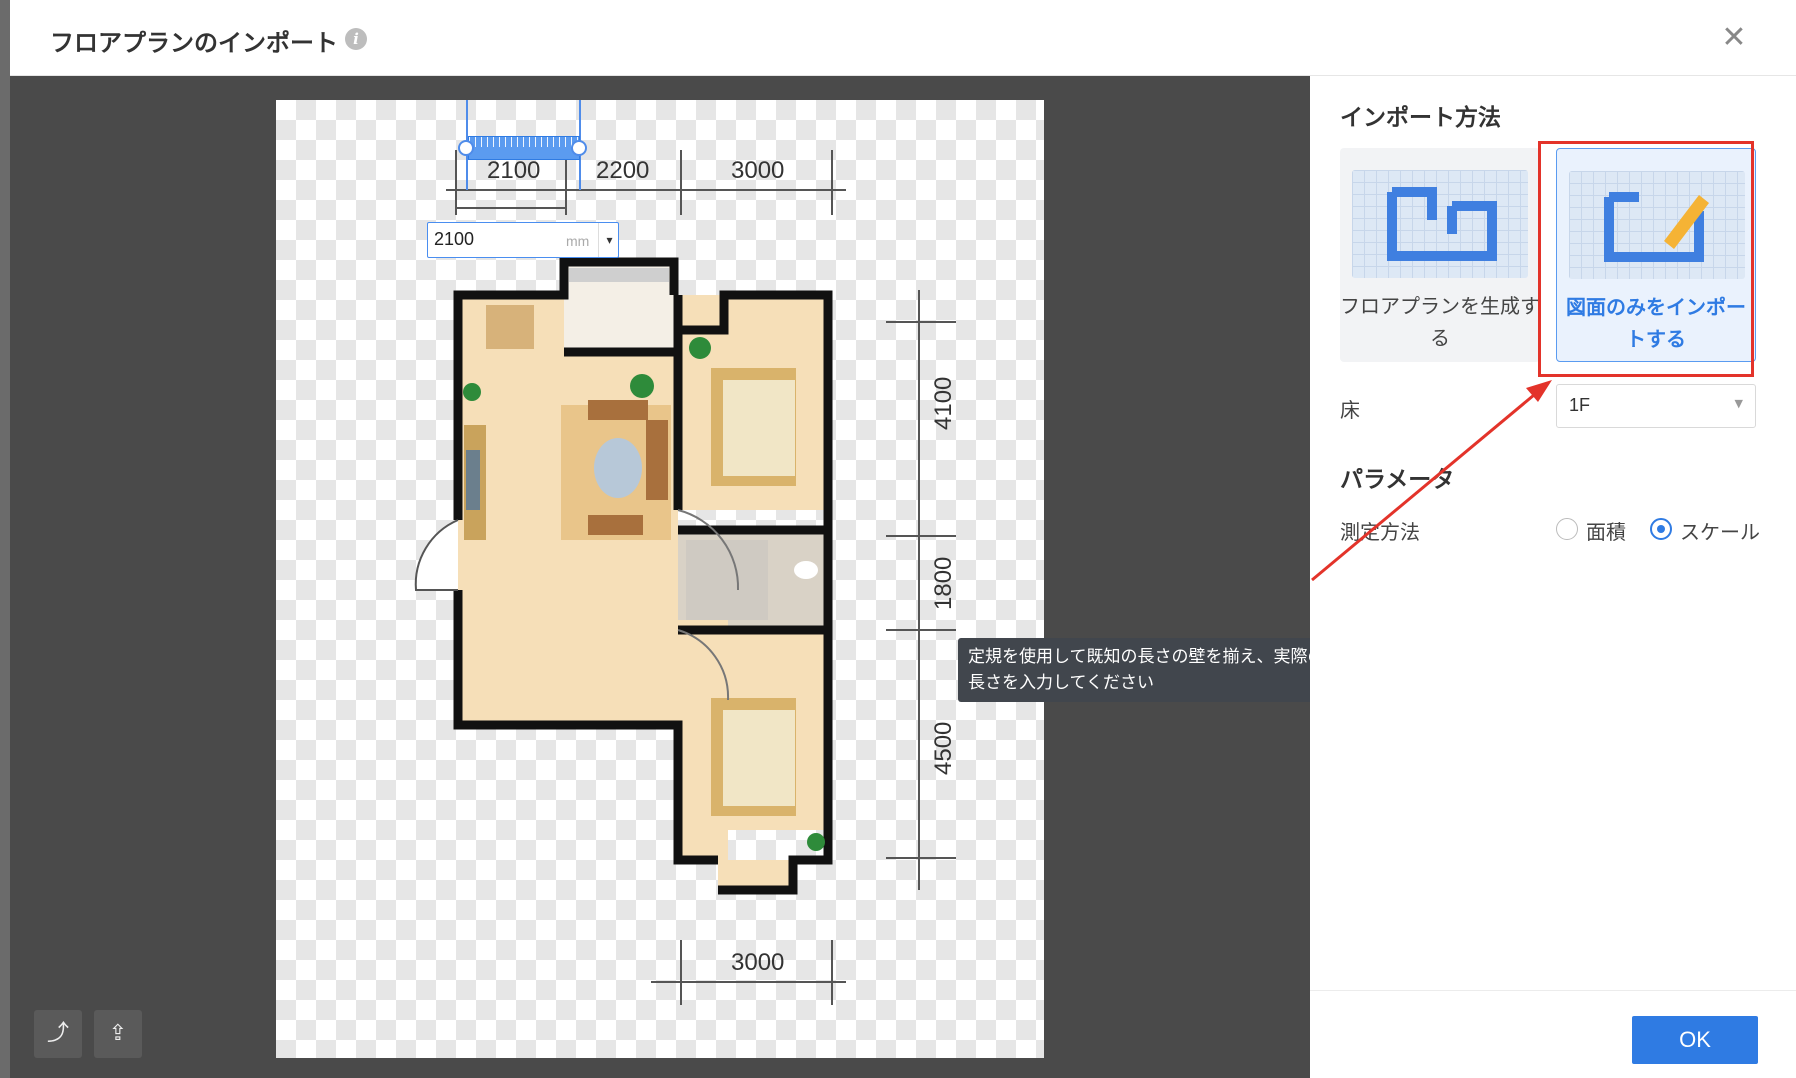 This screenshot has height=1078, width=1796. I want to click on import-method-title: インポート方法, so click(1420, 118).